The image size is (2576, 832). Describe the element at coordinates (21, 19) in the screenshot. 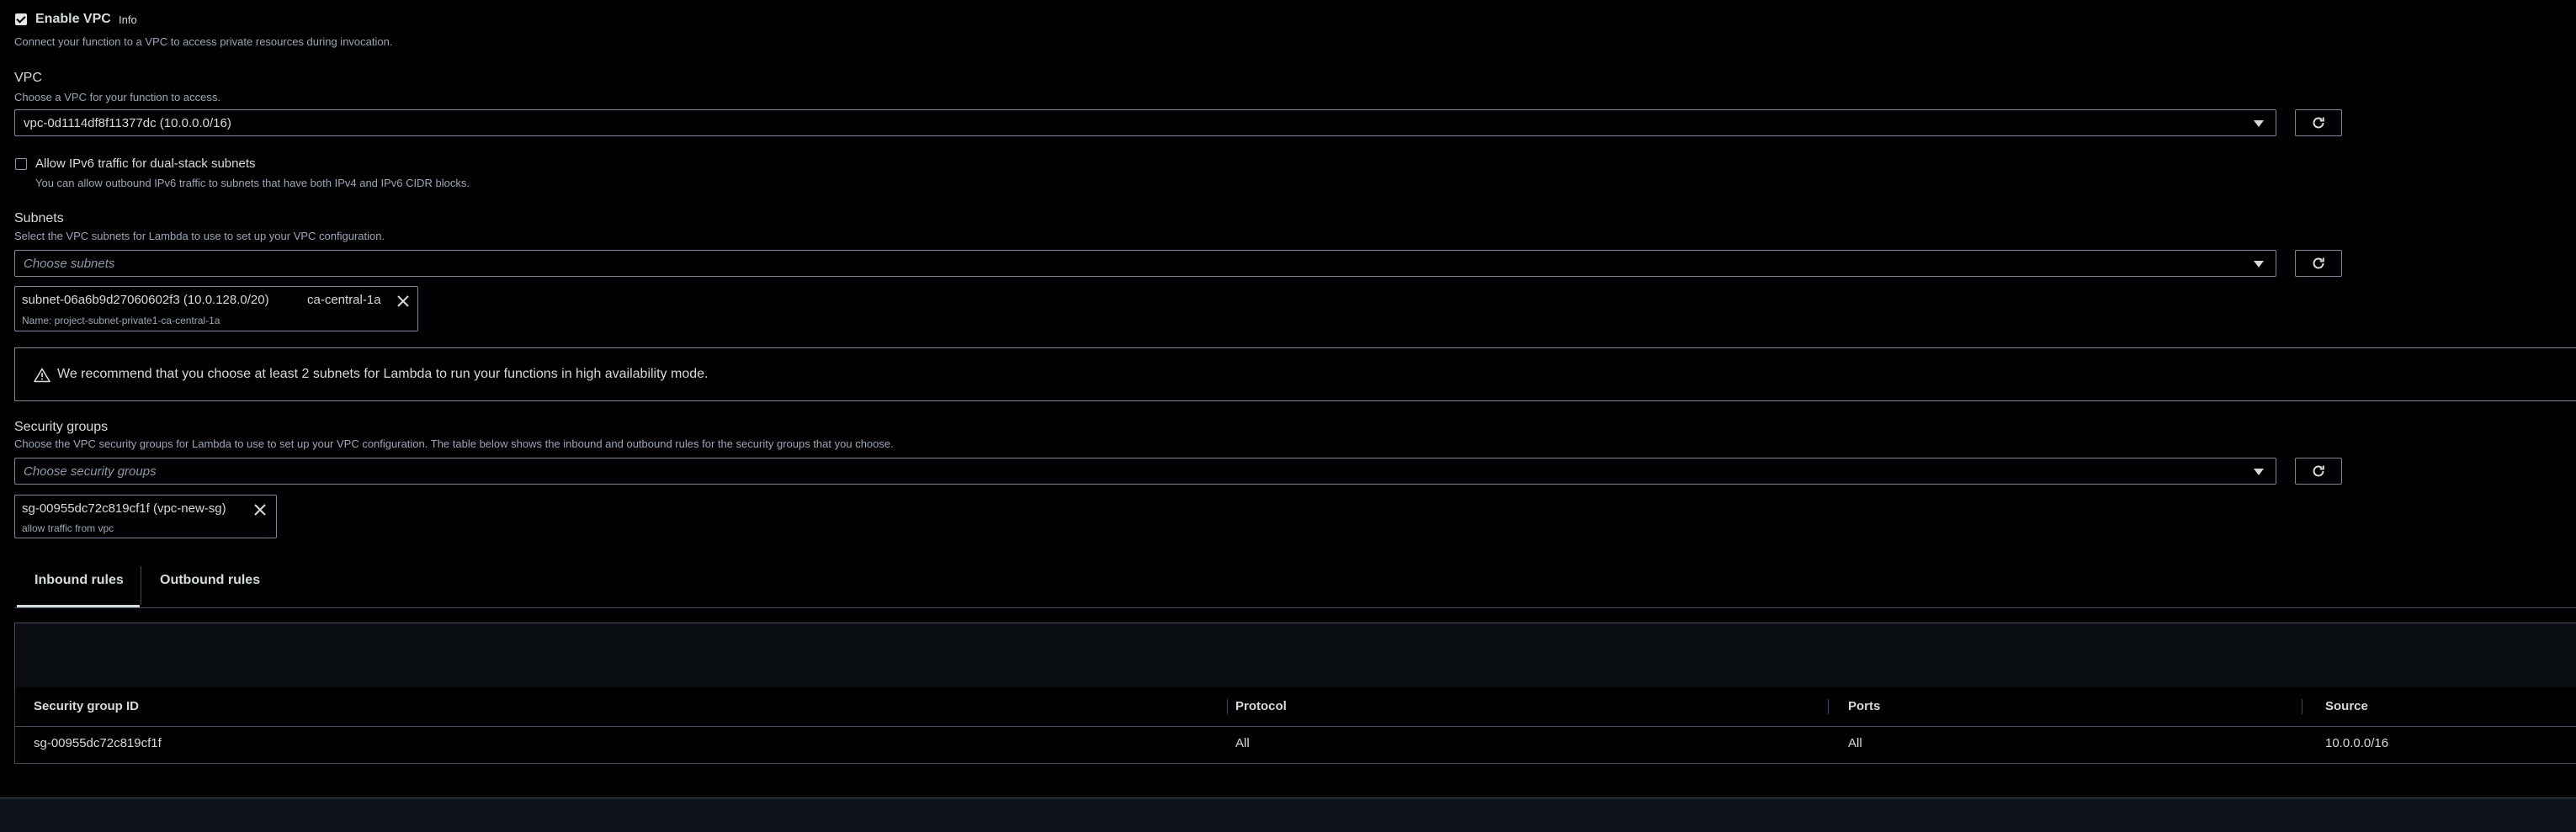

I see `enable-vpc-checkbox` at that location.